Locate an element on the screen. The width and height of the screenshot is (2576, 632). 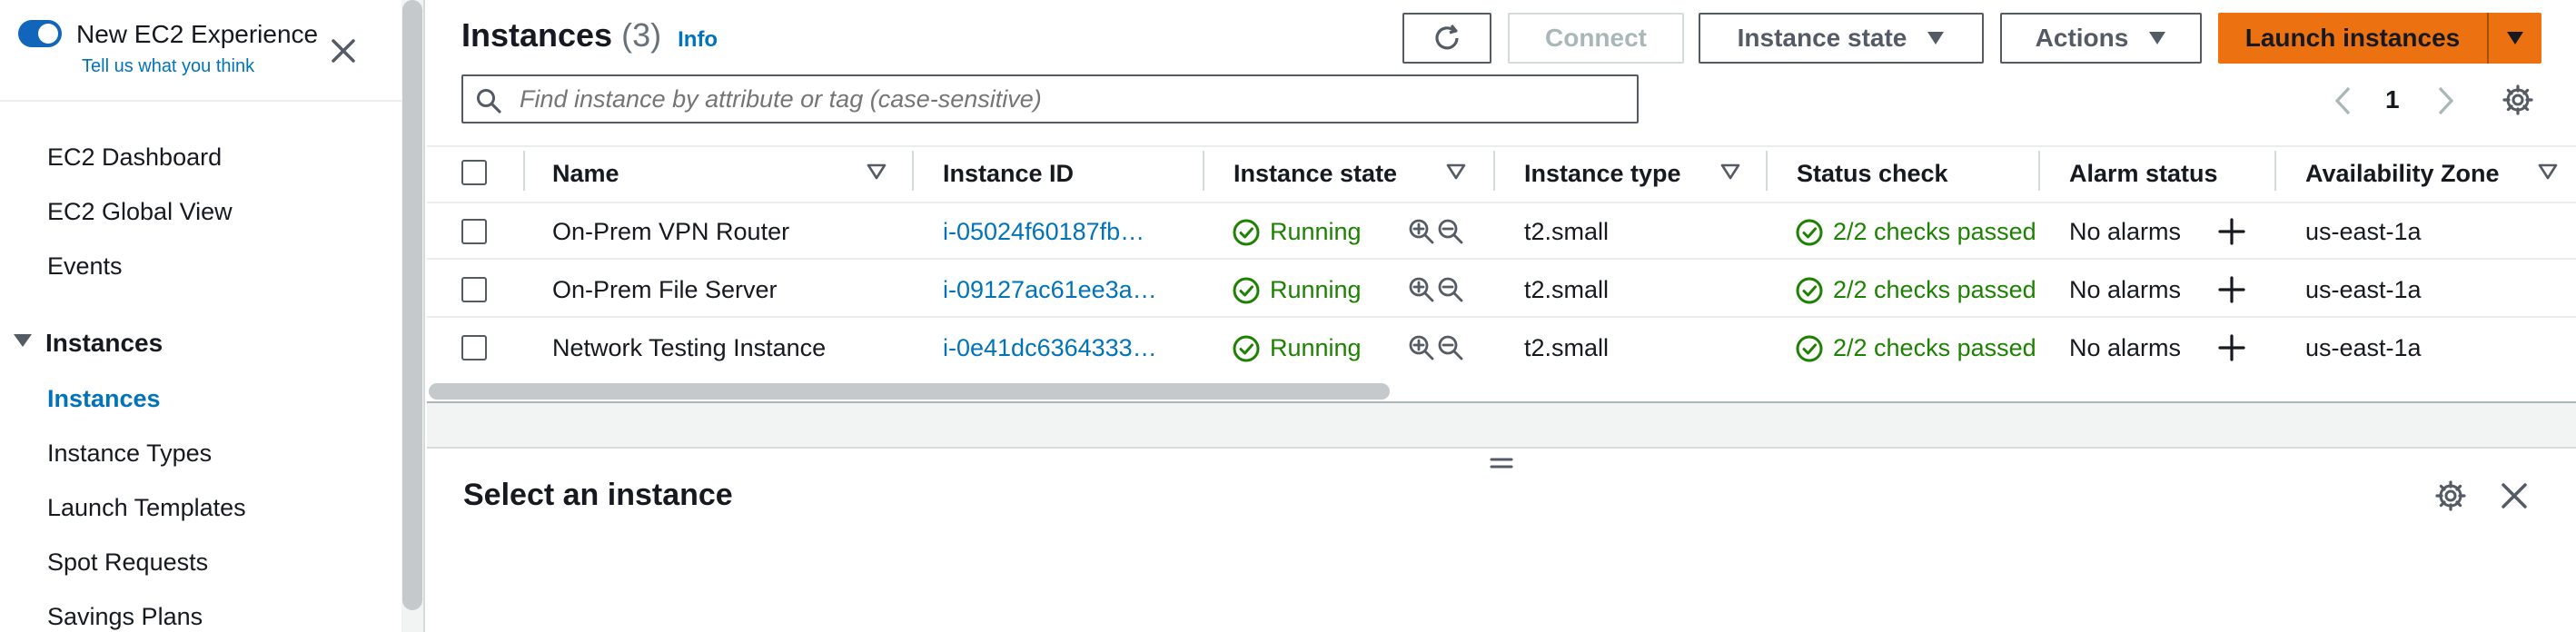
instance-count: (3) is located at coordinates (641, 35).